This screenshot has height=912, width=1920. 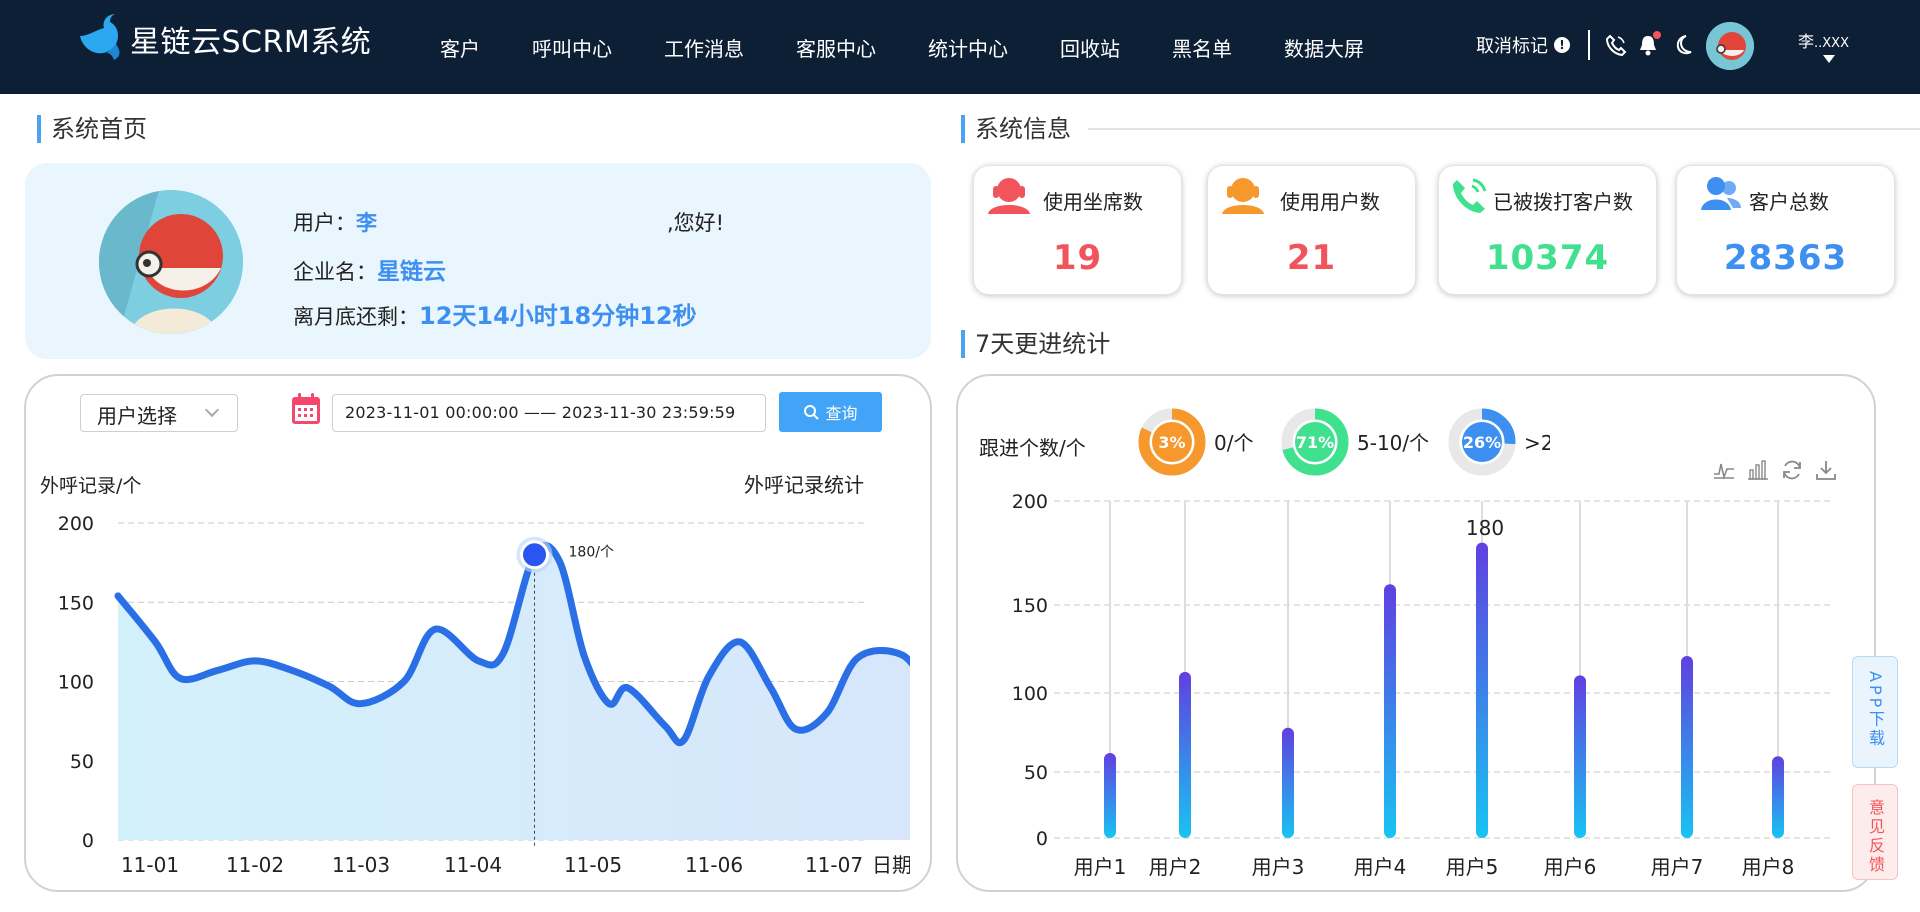 I want to click on ring-caption: 5-10/个, so click(x=1393, y=443).